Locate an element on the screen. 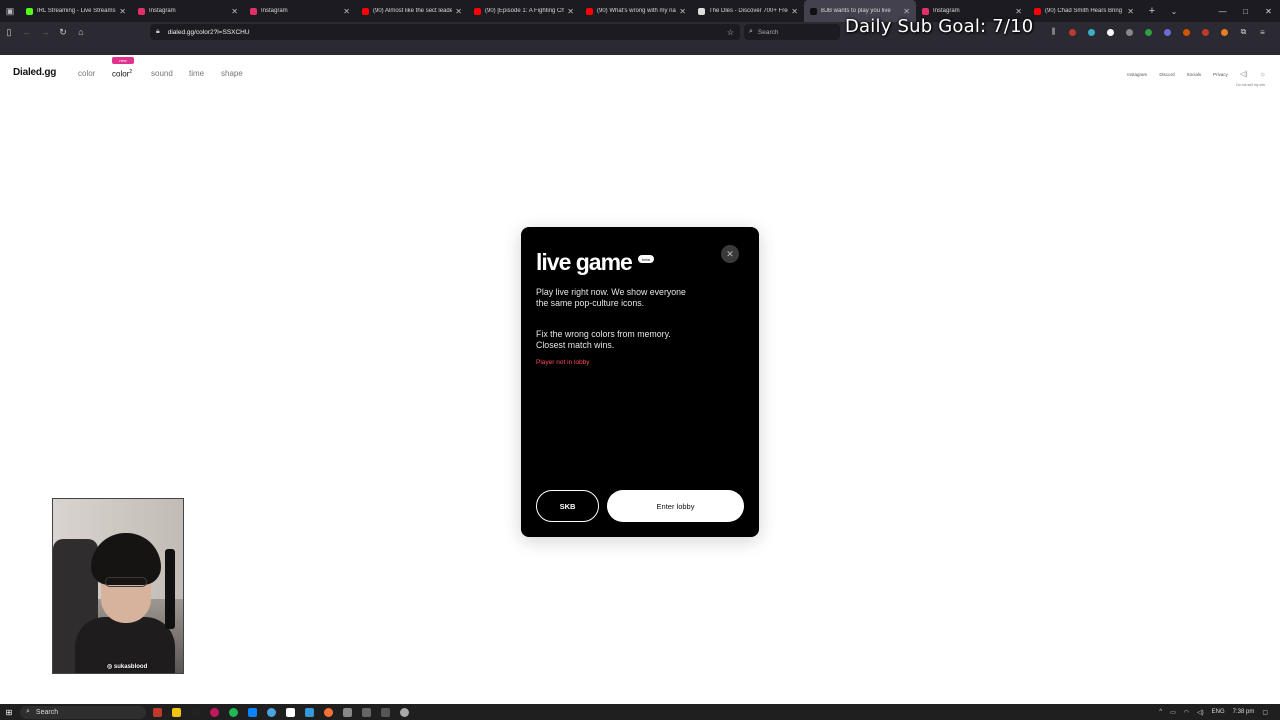  file-explorer-icon is located at coordinates (176, 712).